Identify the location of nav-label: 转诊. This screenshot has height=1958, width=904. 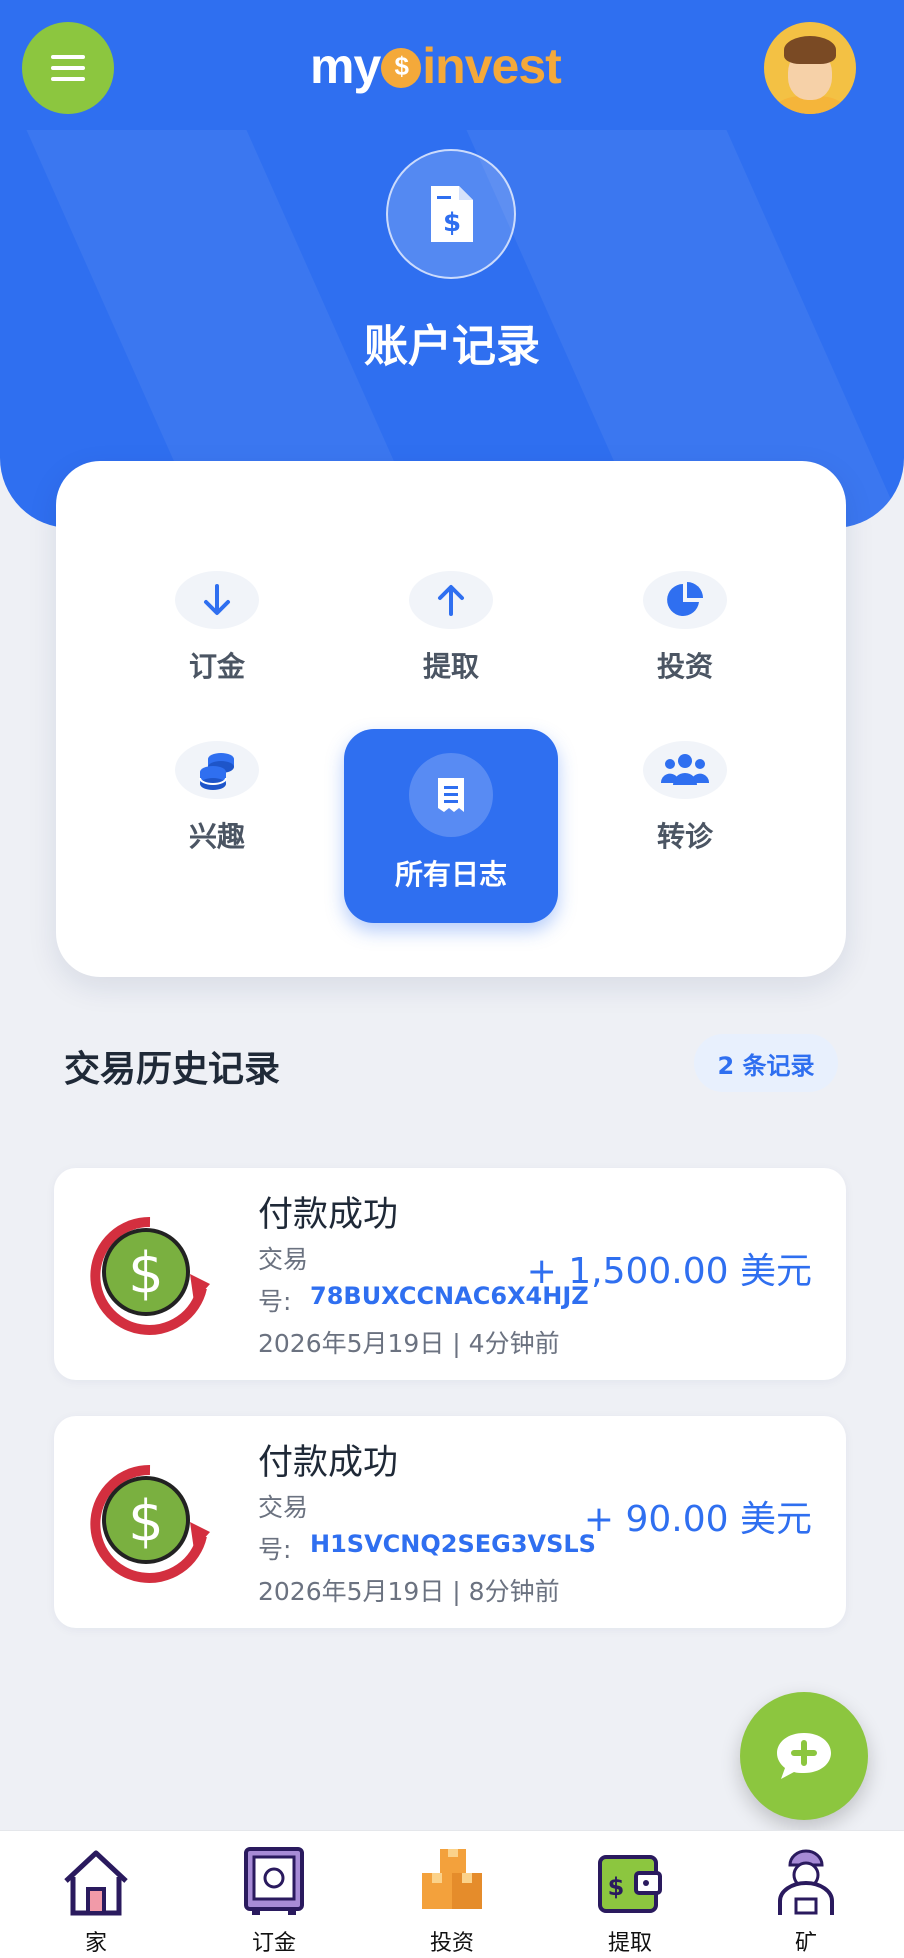
(684, 836).